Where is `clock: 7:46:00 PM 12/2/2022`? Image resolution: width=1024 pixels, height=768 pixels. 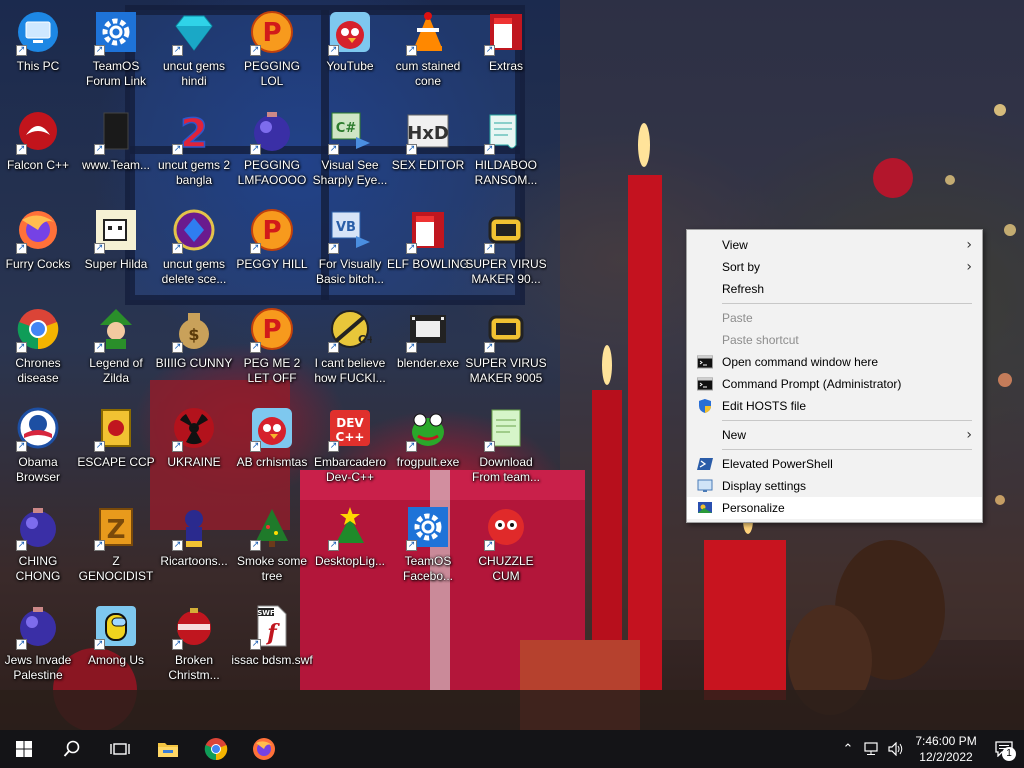
clock: 7:46:00 PM 12/2/2022 is located at coordinates (946, 749).